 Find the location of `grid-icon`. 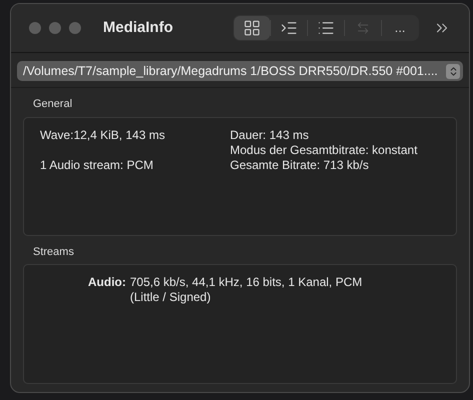

grid-icon is located at coordinates (252, 28).